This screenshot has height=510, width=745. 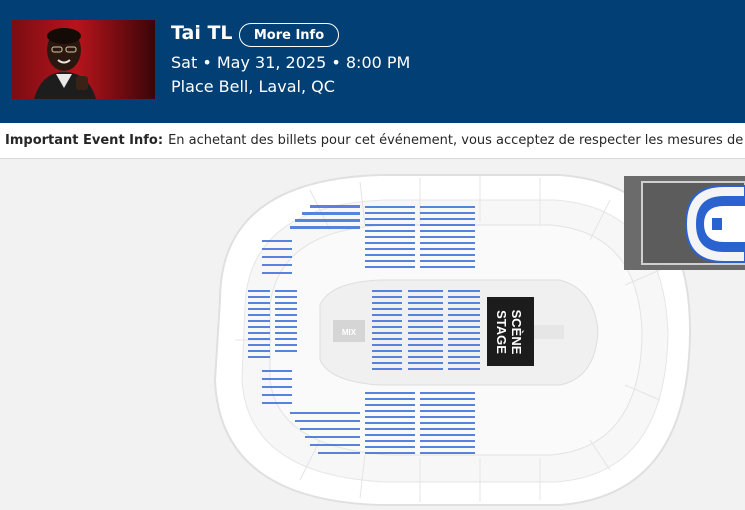 What do you see at coordinates (84, 140) in the screenshot?
I see `info-label: Important Event Info:` at bounding box center [84, 140].